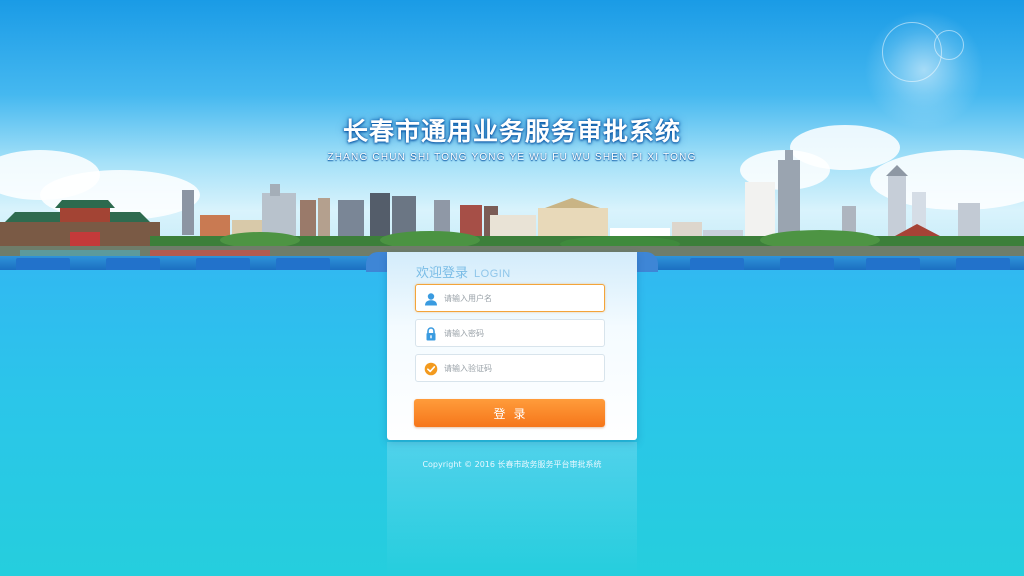 Image resolution: width=1024 pixels, height=576 pixels. I want to click on login-heading: 欢迎登录 LOGIN, so click(463, 271).